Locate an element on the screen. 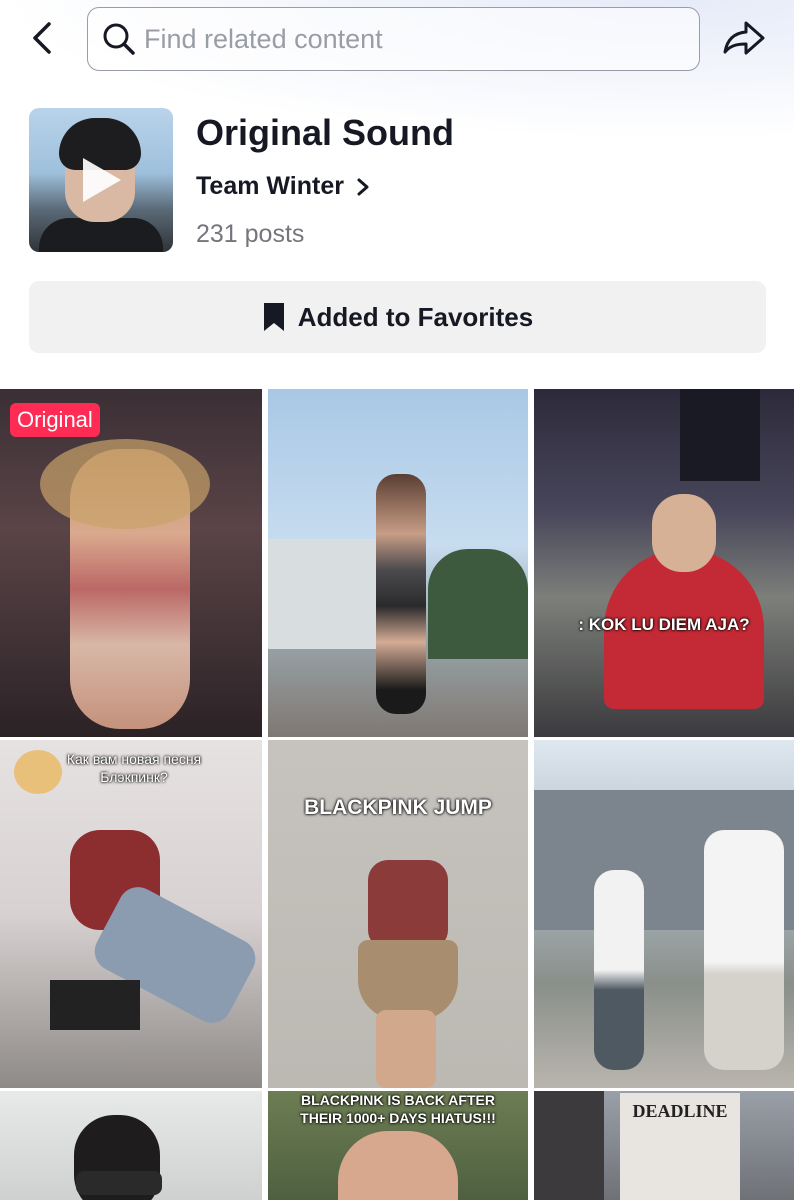  sound-title: Original Sound is located at coordinates (325, 132).